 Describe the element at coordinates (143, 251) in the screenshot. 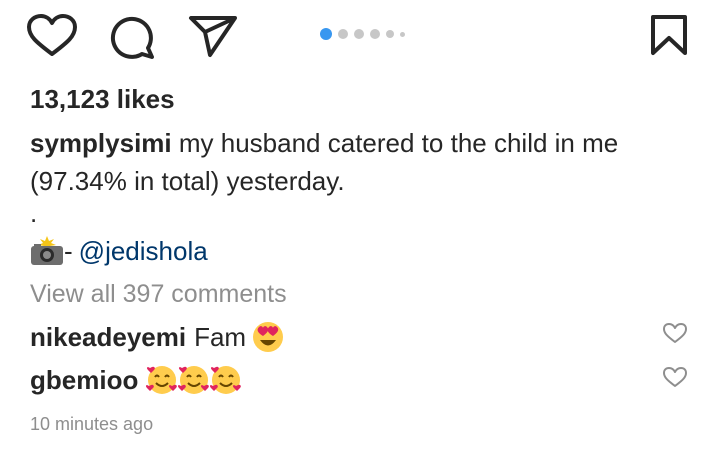

I see `credit-handle-link: @jedishola` at that location.